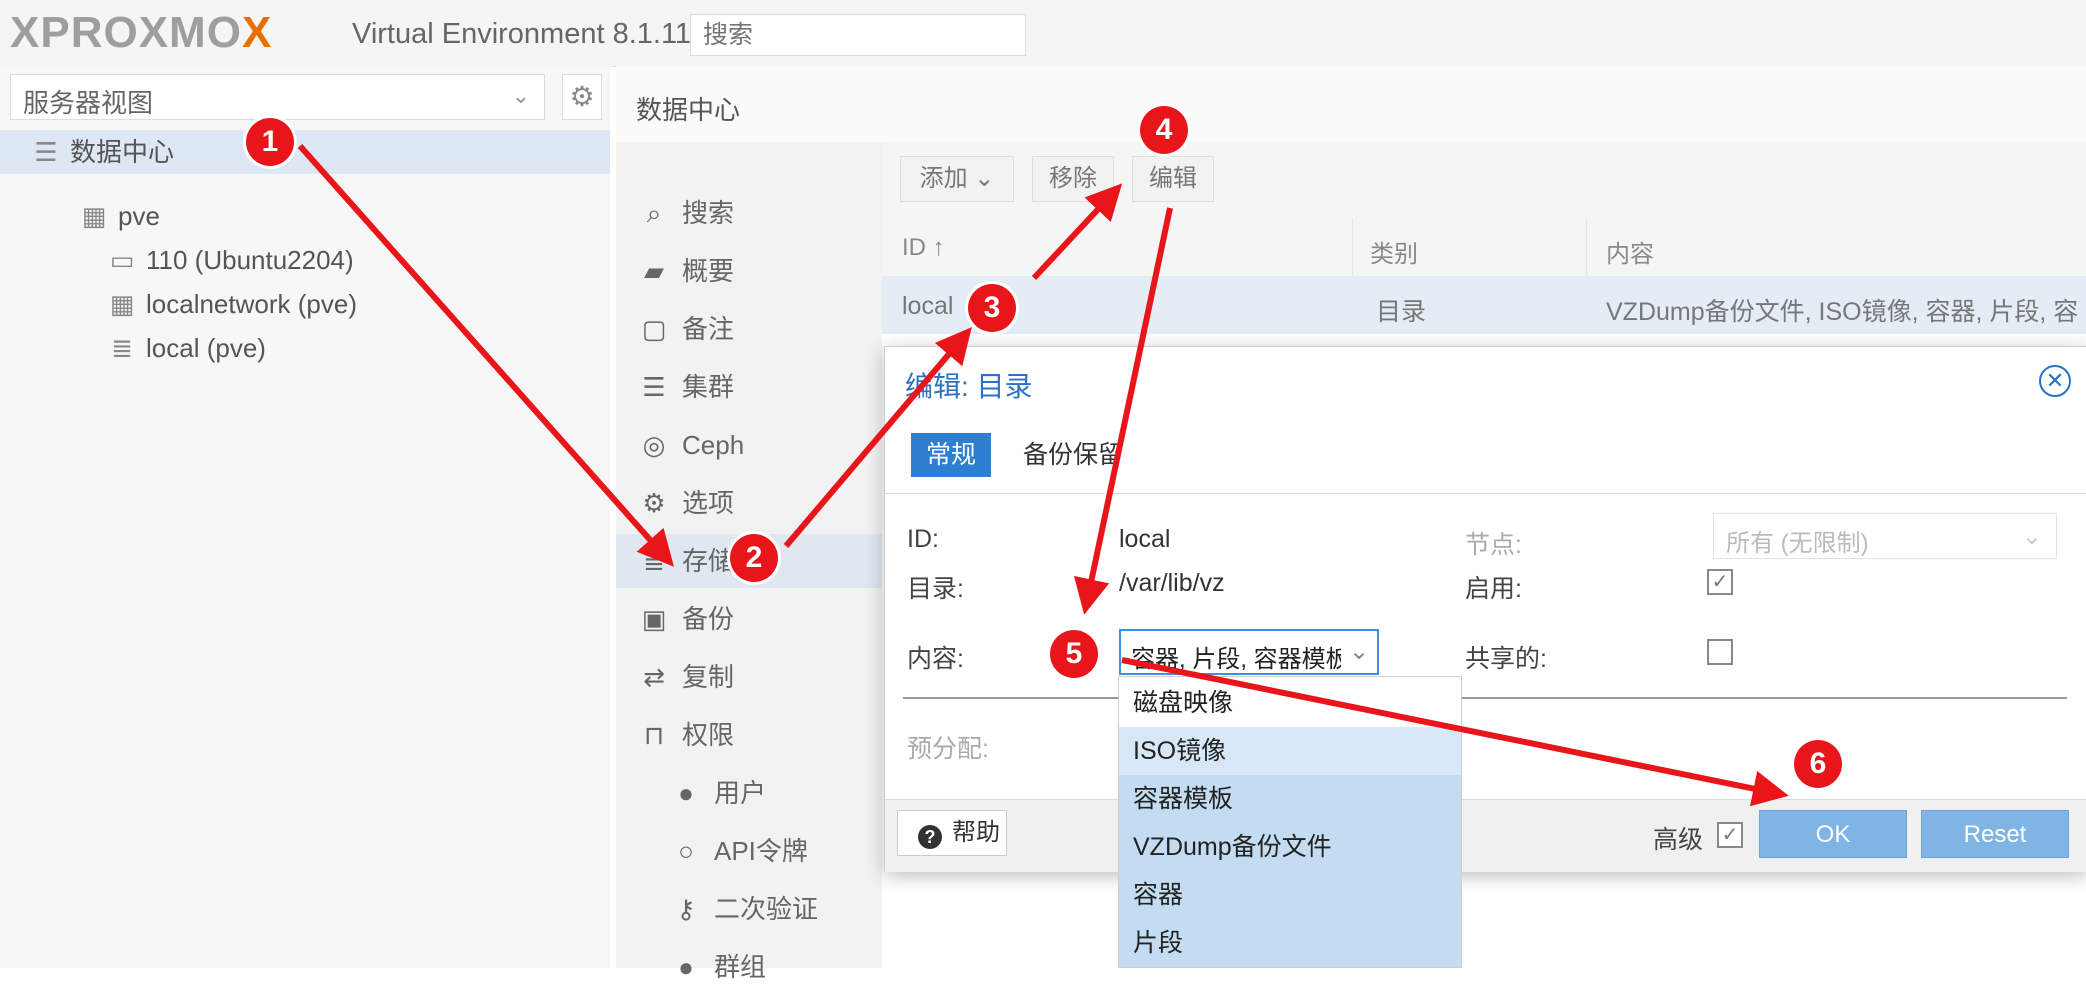  I want to click on menu-item-api-tokens: ○ API令牌, so click(749, 851).